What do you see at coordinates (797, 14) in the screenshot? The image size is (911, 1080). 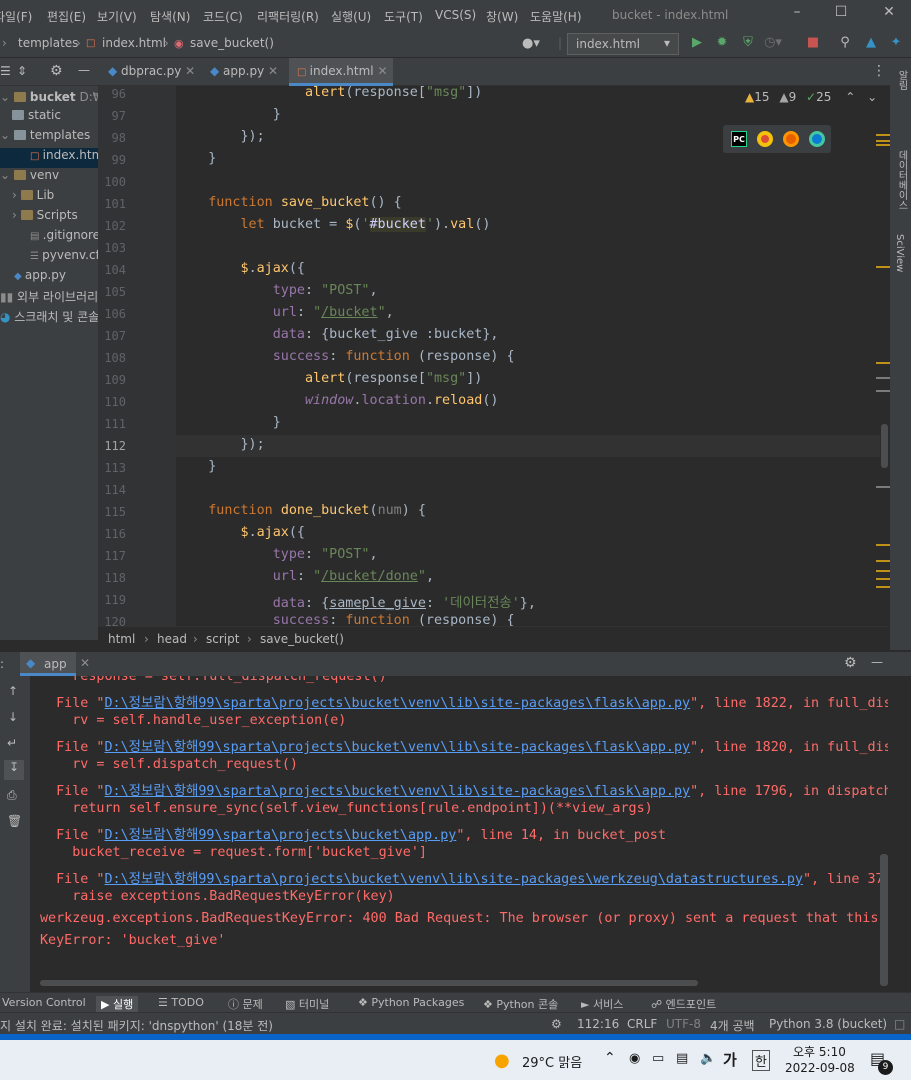 I see `minimize-icon: –` at bounding box center [797, 14].